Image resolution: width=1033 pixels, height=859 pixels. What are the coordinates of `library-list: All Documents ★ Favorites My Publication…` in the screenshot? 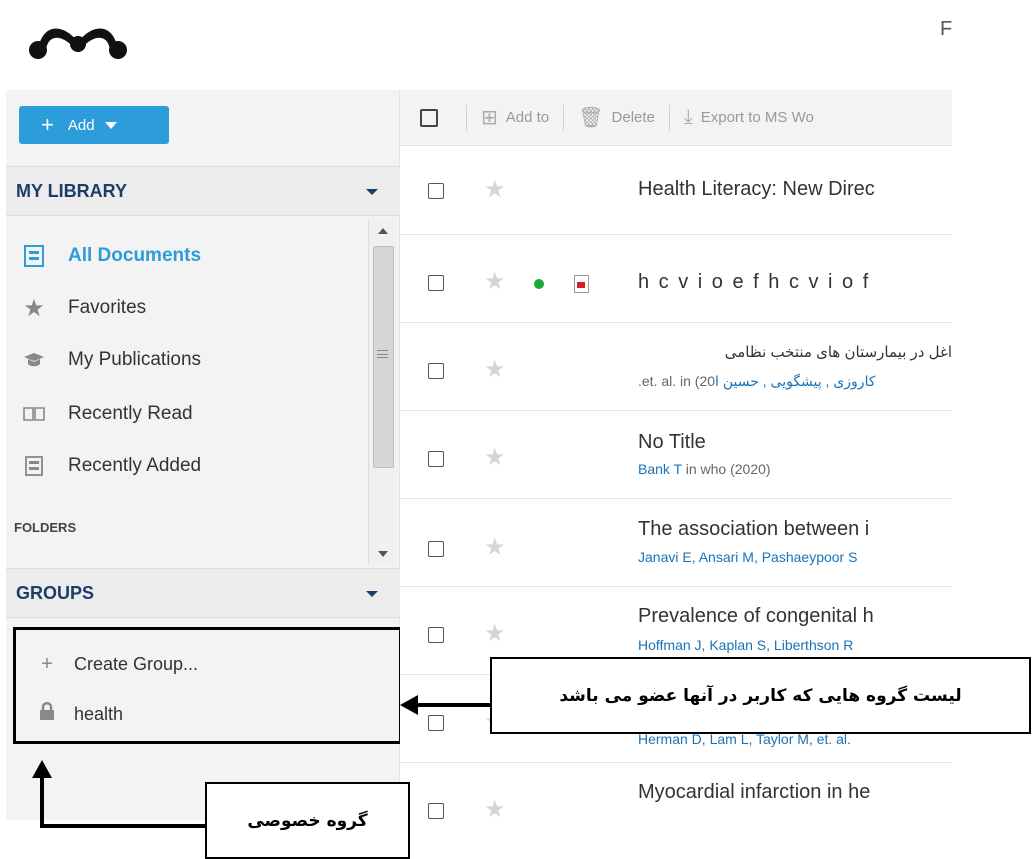 It's located at (186, 392).